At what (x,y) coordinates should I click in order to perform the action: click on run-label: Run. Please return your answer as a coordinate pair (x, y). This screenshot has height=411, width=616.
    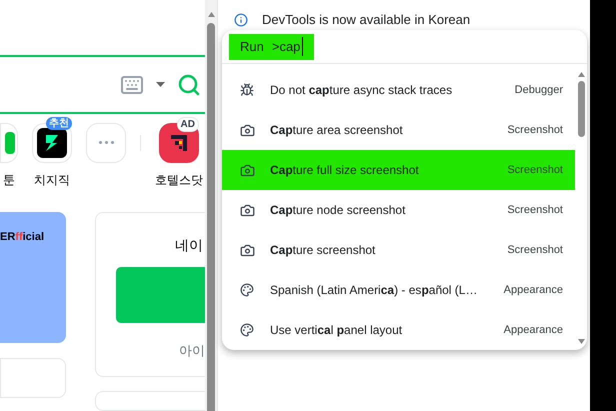
    Looking at the image, I should click on (252, 47).